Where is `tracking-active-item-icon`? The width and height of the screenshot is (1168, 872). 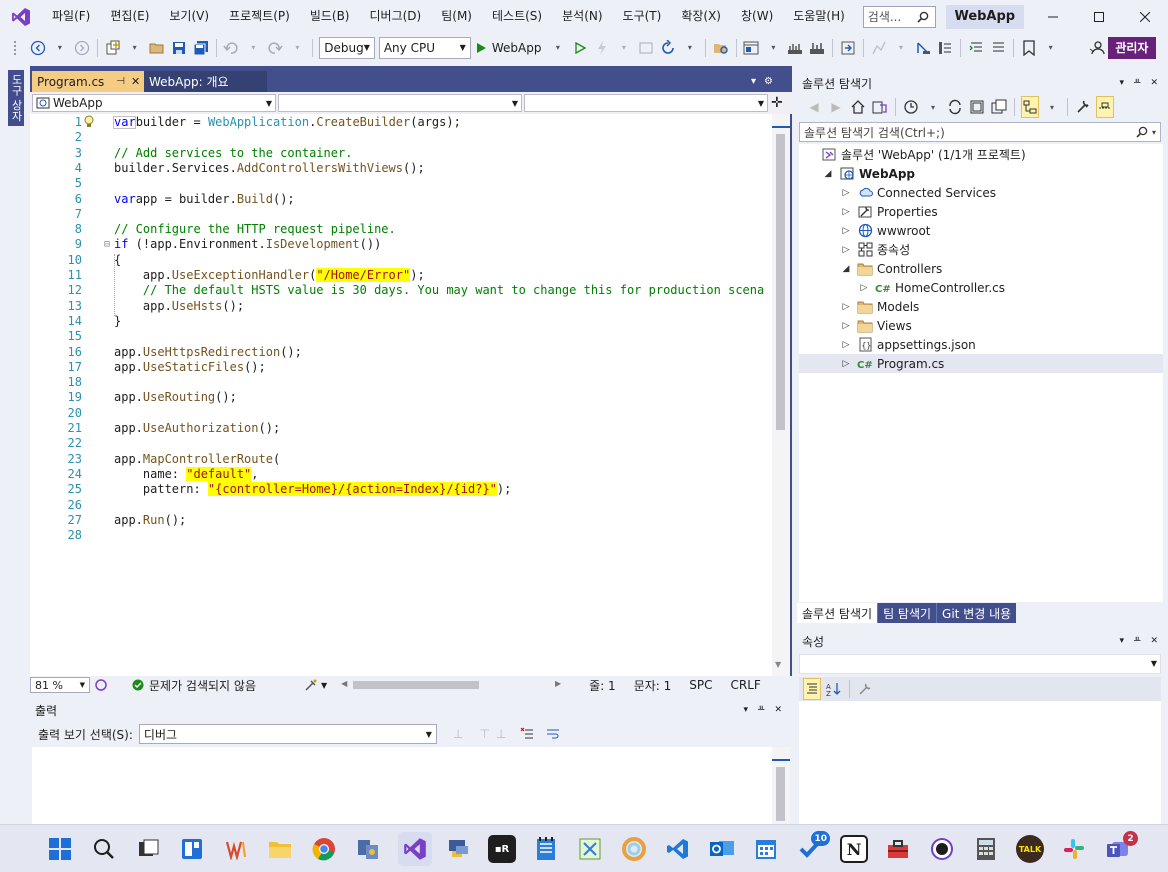
tracking-active-item-icon is located at coordinates (1030, 107).